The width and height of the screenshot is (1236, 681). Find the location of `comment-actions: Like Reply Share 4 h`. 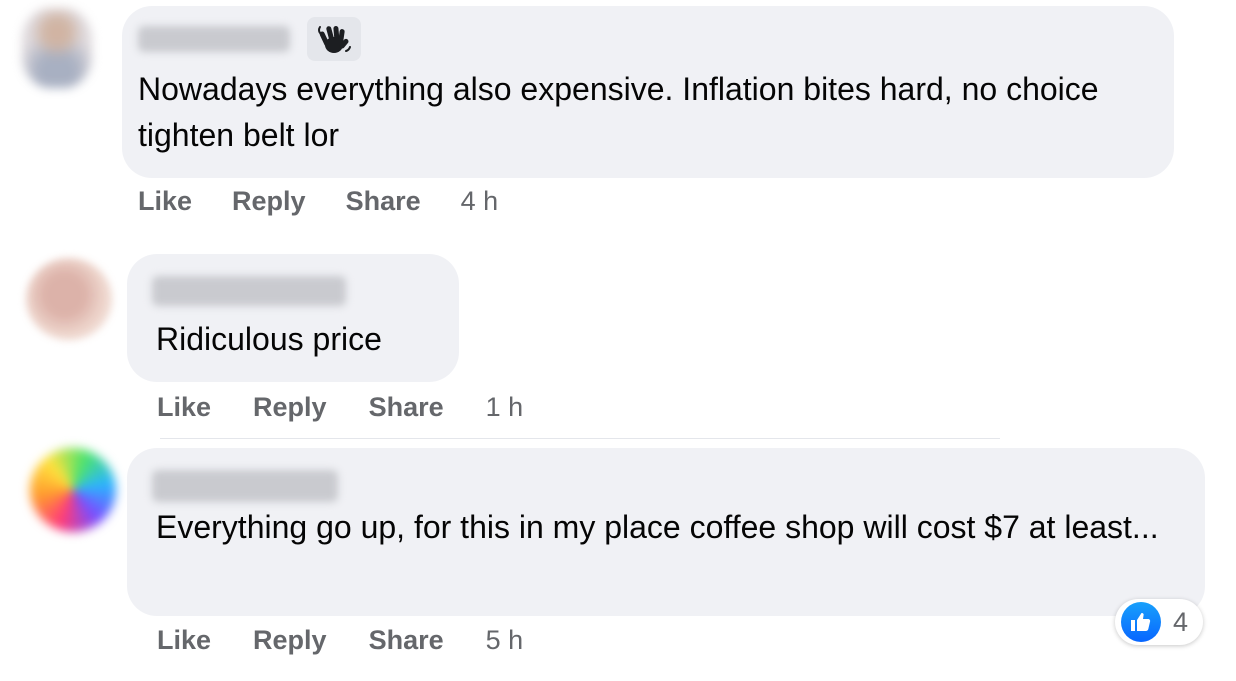

comment-actions: Like Reply Share 4 h is located at coordinates (318, 201).